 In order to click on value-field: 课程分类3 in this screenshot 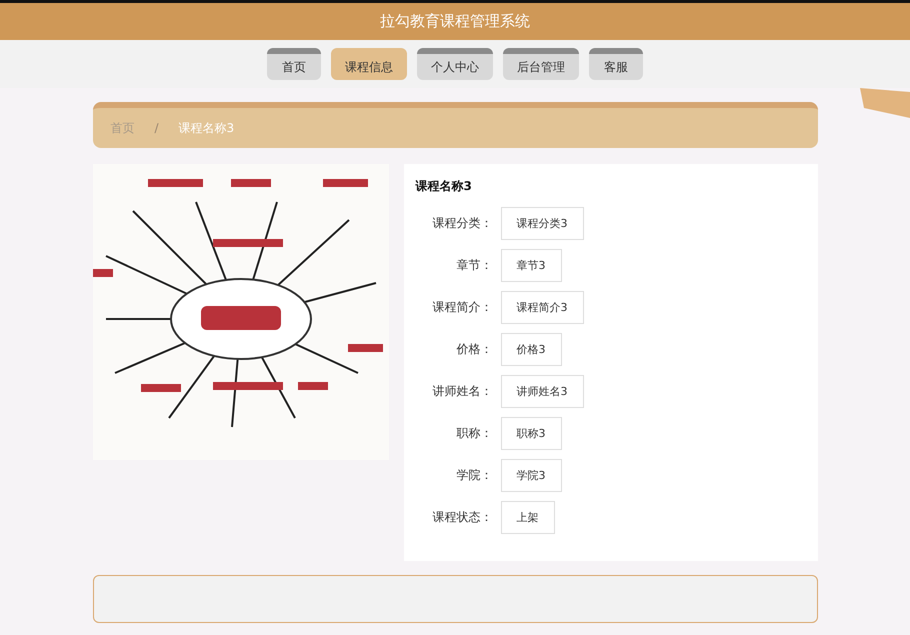, I will do `click(542, 223)`.